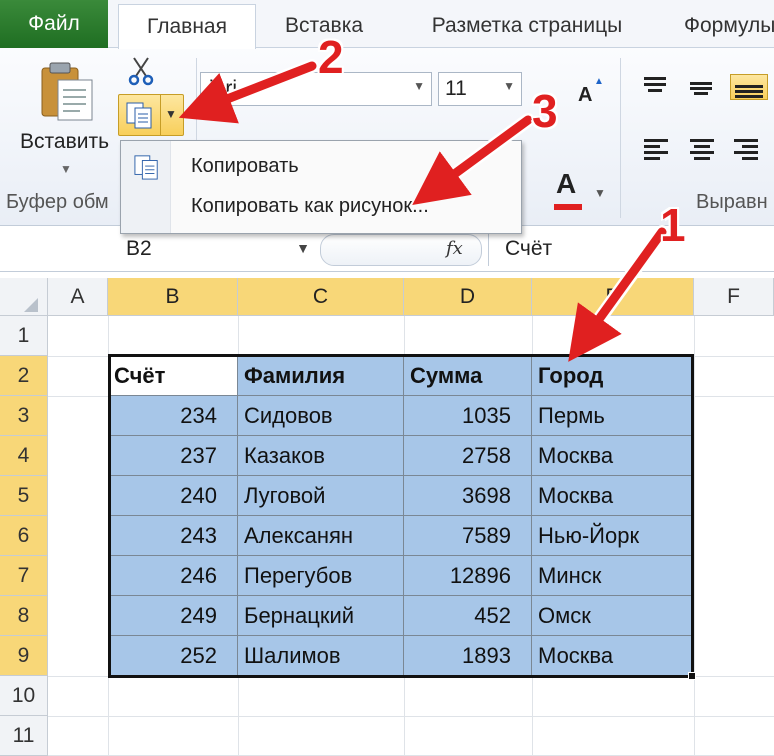 The image size is (774, 756). I want to click on annotation-number-2: 2, so click(331, 57).